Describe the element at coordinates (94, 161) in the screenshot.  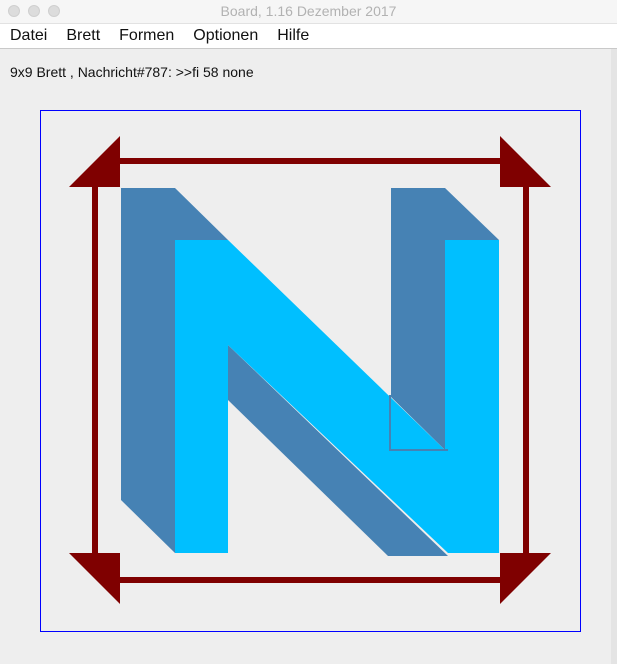
I see `arrowhead-top-left` at that location.